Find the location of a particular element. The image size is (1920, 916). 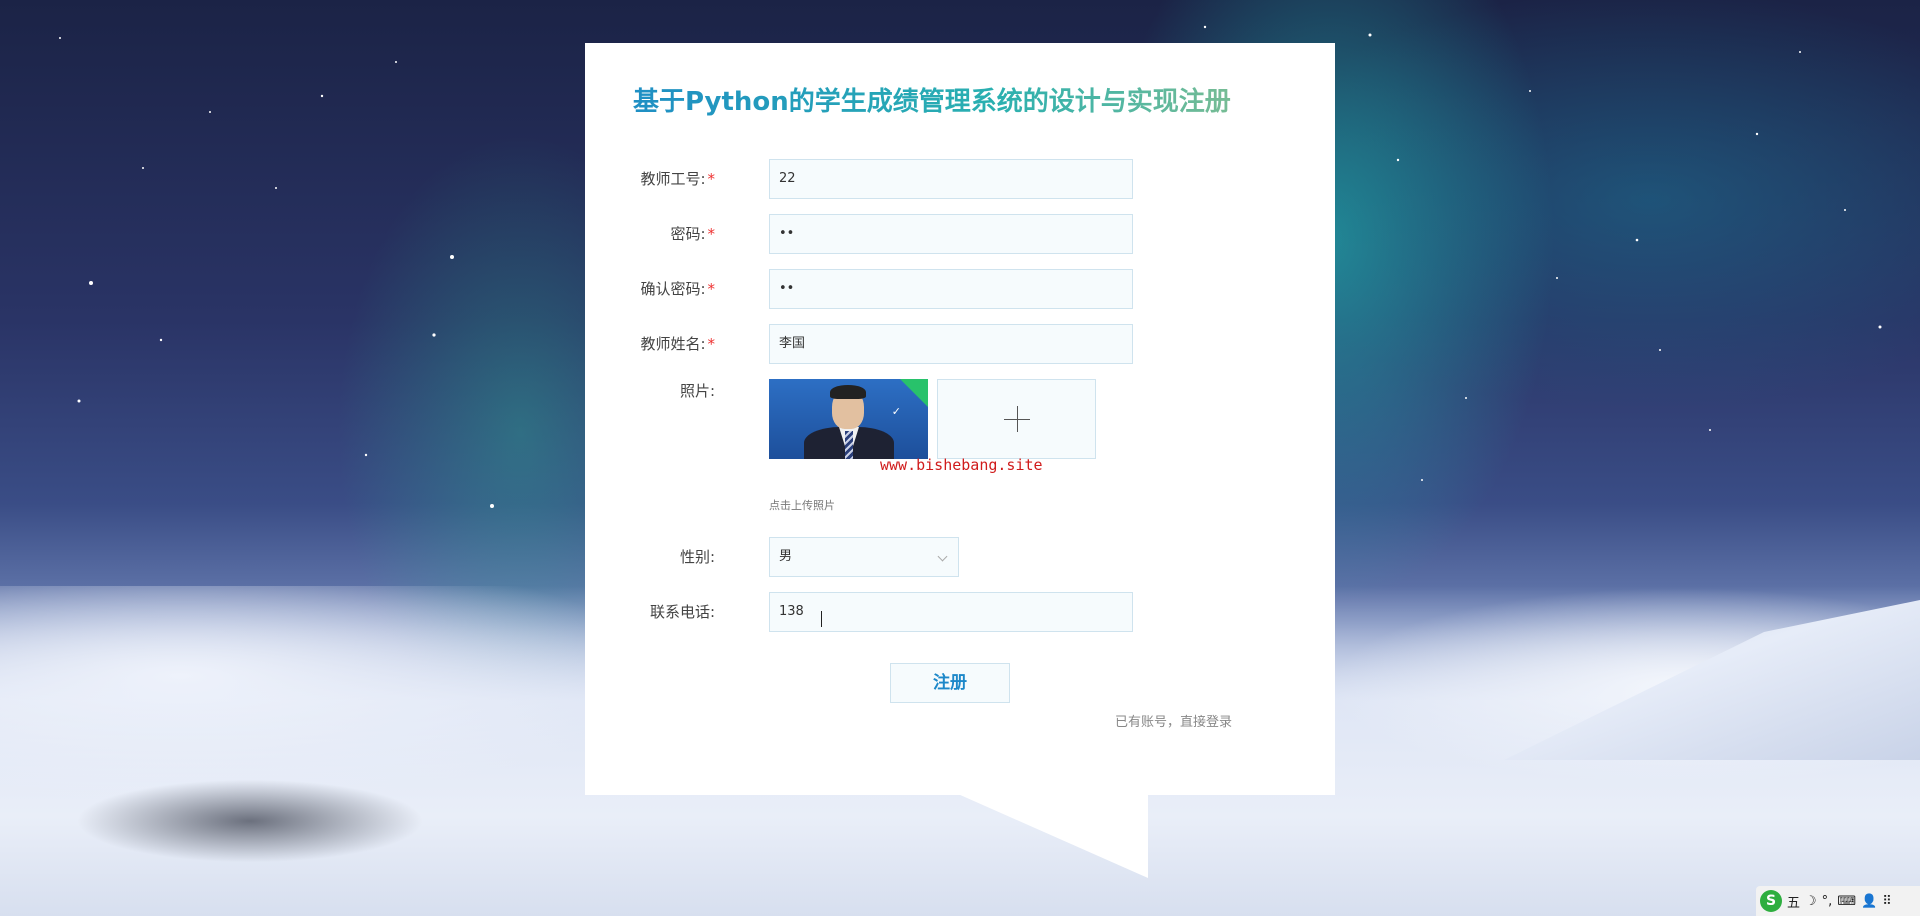

grid-icon: ⠿ is located at coordinates (1887, 901).